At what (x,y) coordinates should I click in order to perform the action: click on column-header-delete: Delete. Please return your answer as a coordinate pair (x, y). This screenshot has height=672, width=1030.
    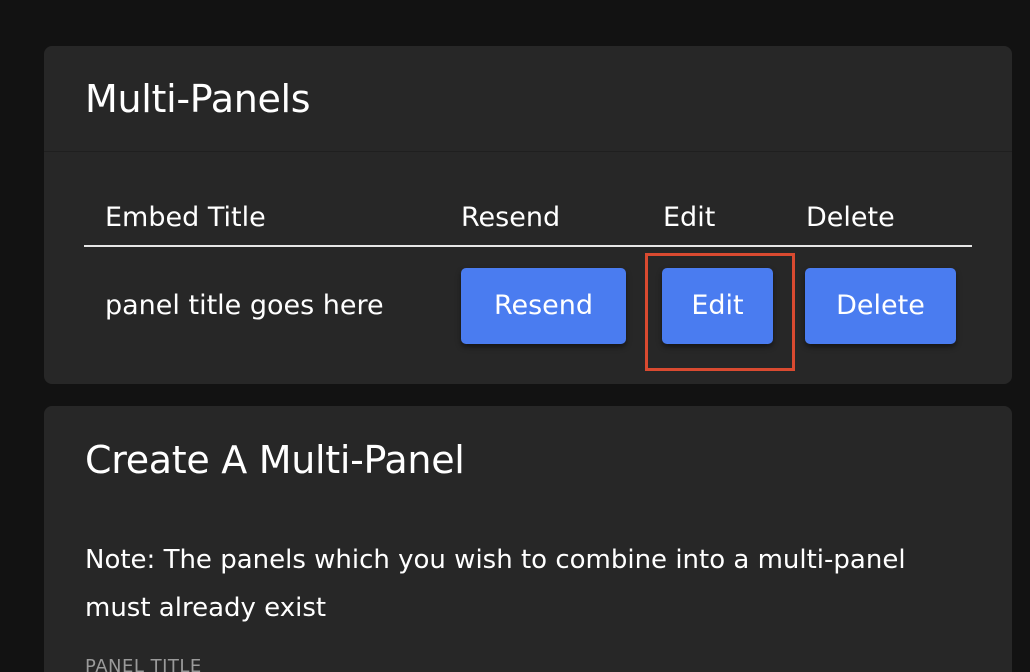
    Looking at the image, I should click on (850, 217).